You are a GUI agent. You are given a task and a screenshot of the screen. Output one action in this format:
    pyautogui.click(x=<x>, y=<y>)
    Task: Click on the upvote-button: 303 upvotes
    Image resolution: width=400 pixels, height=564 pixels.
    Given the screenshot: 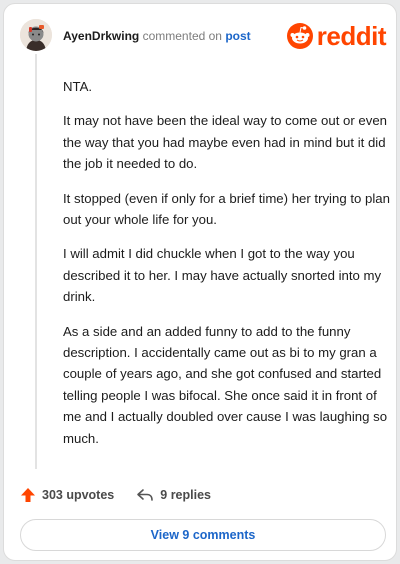 What is the action you would take?
    pyautogui.click(x=67, y=495)
    